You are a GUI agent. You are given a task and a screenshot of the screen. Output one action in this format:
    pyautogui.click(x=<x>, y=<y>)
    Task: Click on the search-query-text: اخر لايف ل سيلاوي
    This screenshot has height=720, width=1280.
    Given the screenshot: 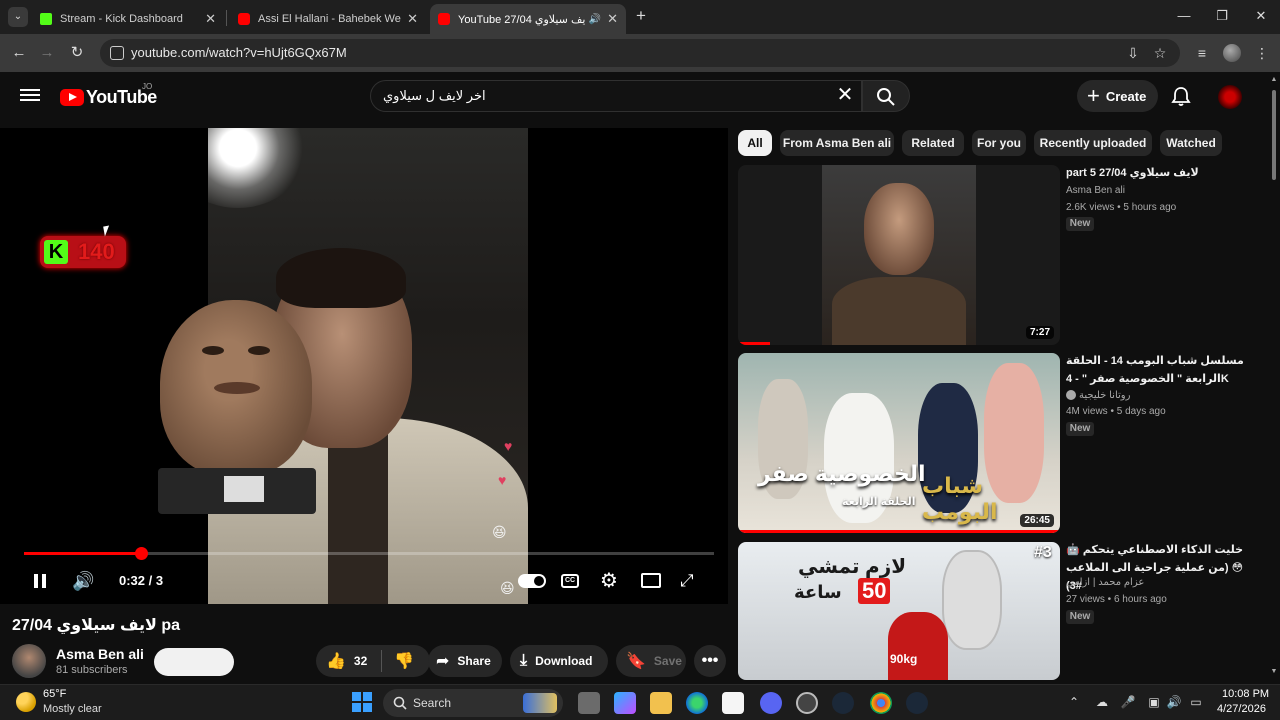 What is the action you would take?
    pyautogui.click(x=434, y=96)
    